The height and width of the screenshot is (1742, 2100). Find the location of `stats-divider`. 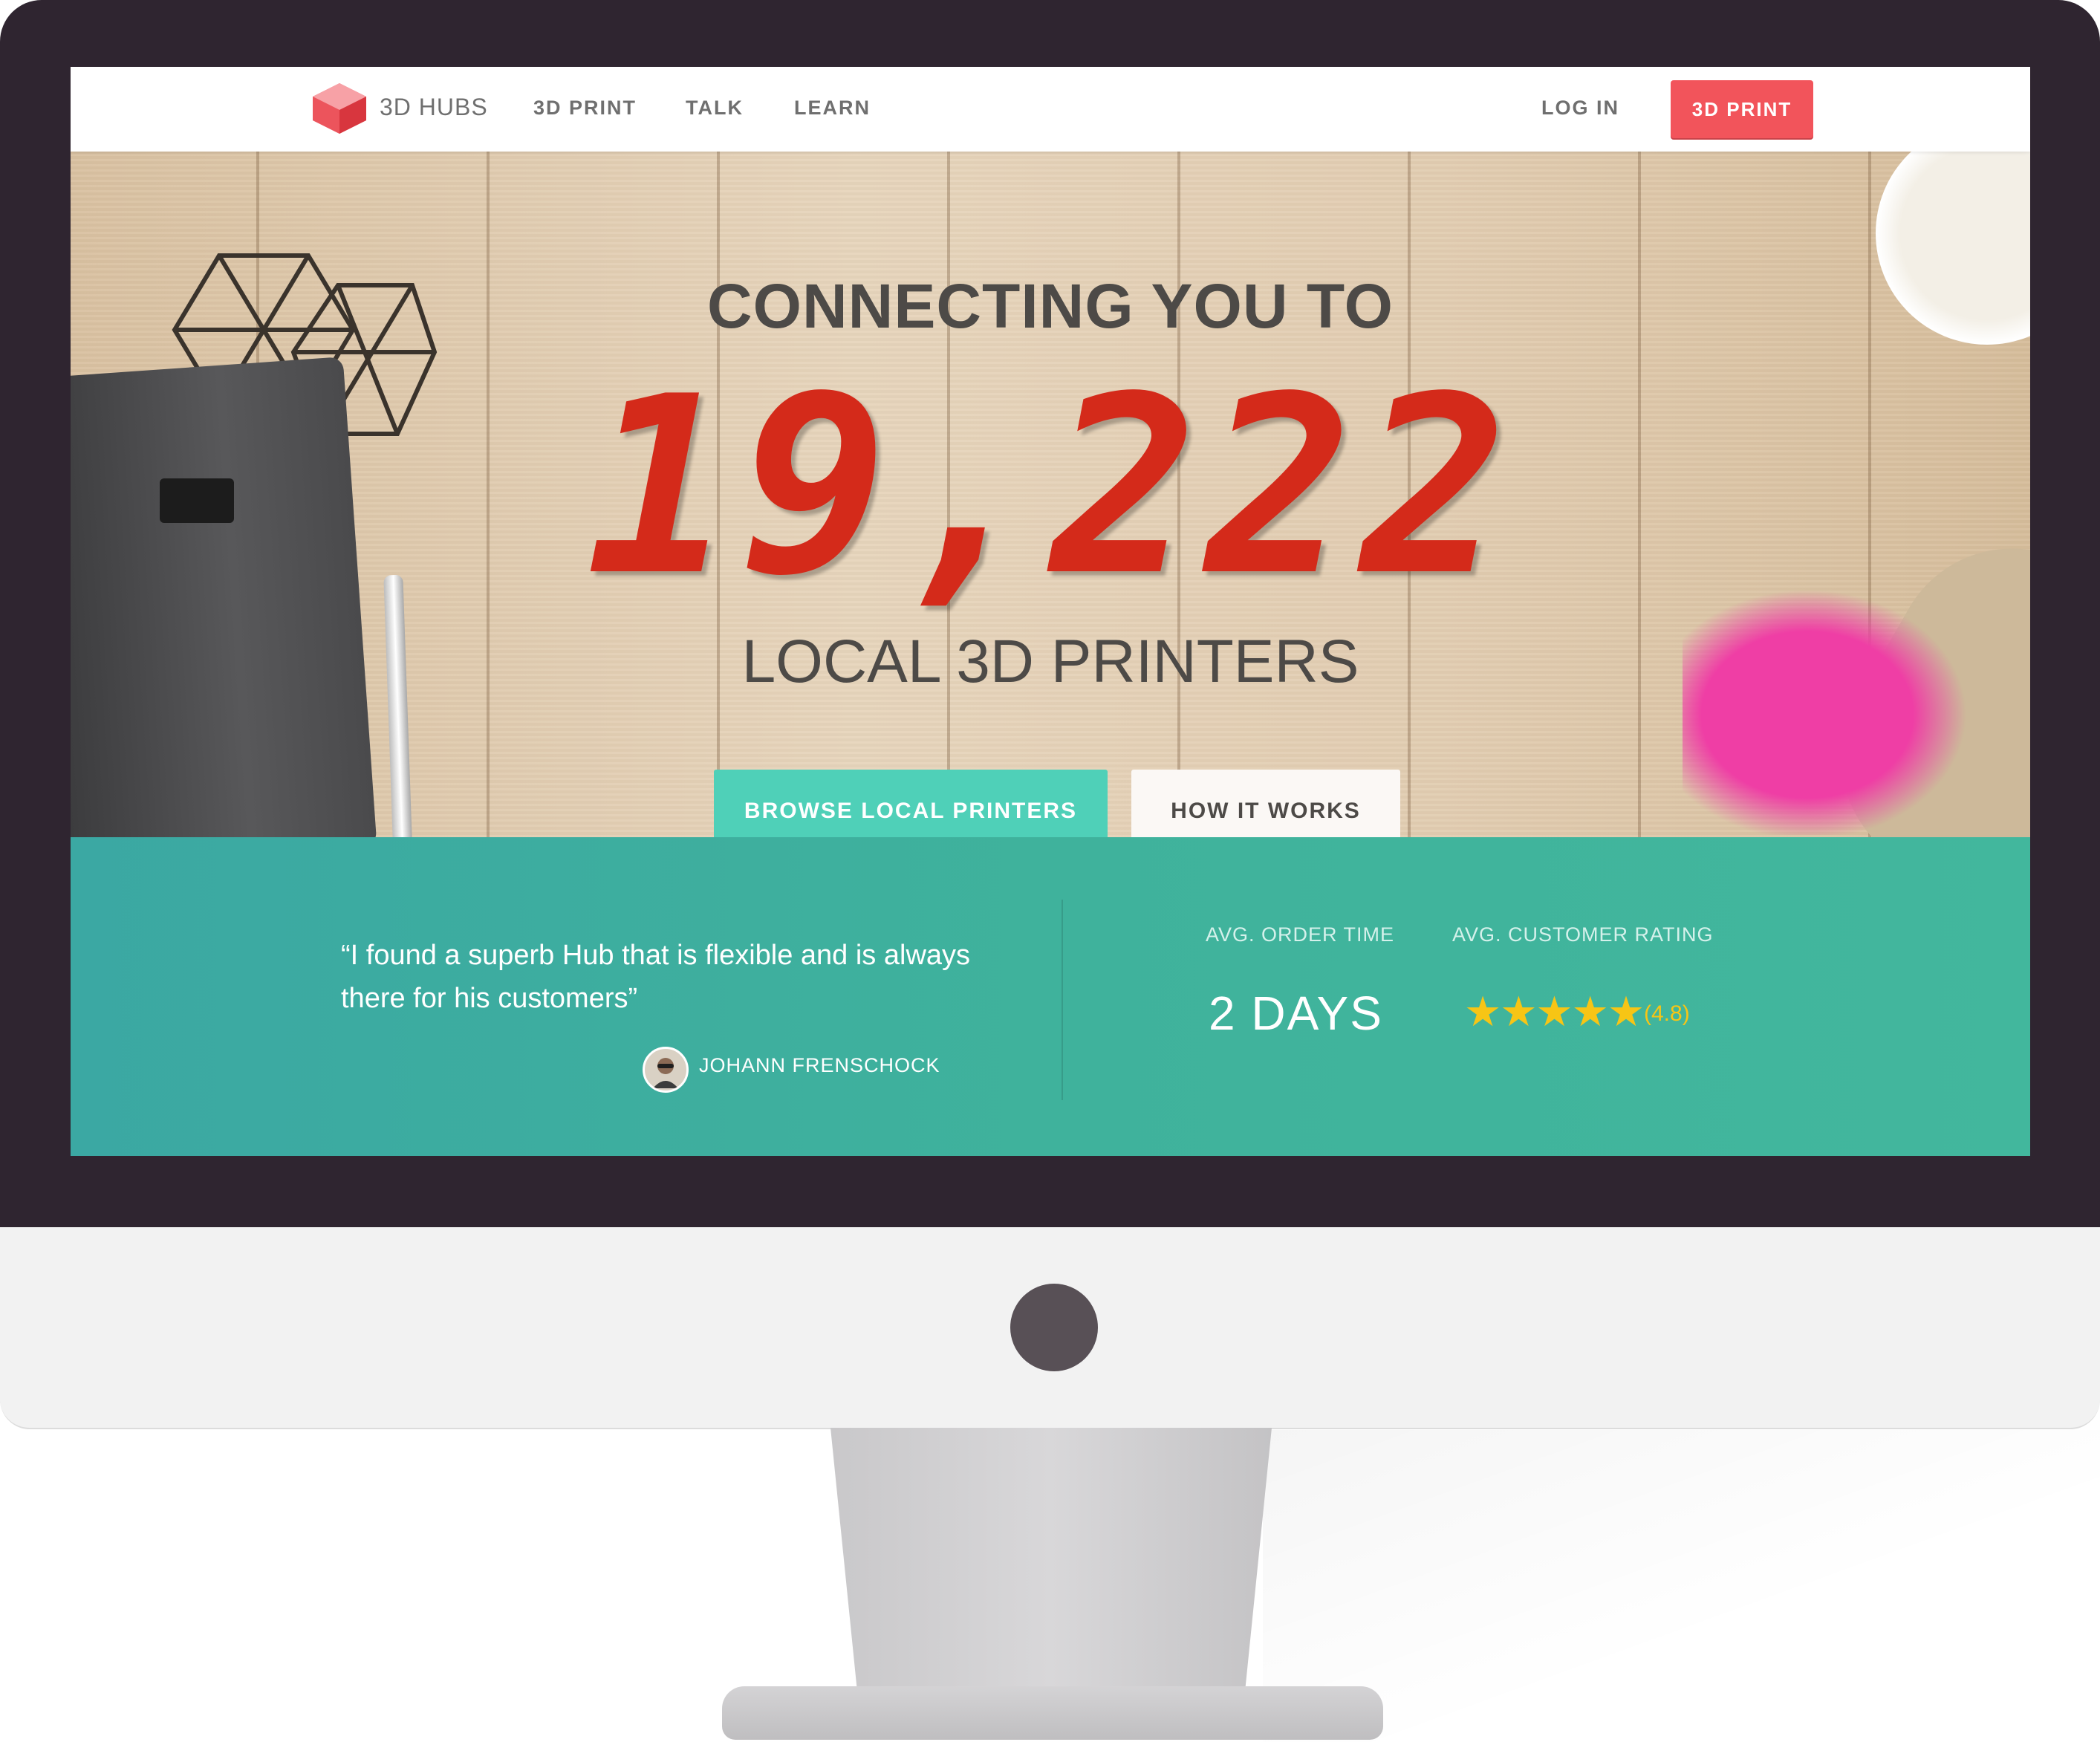

stats-divider is located at coordinates (1062, 1000).